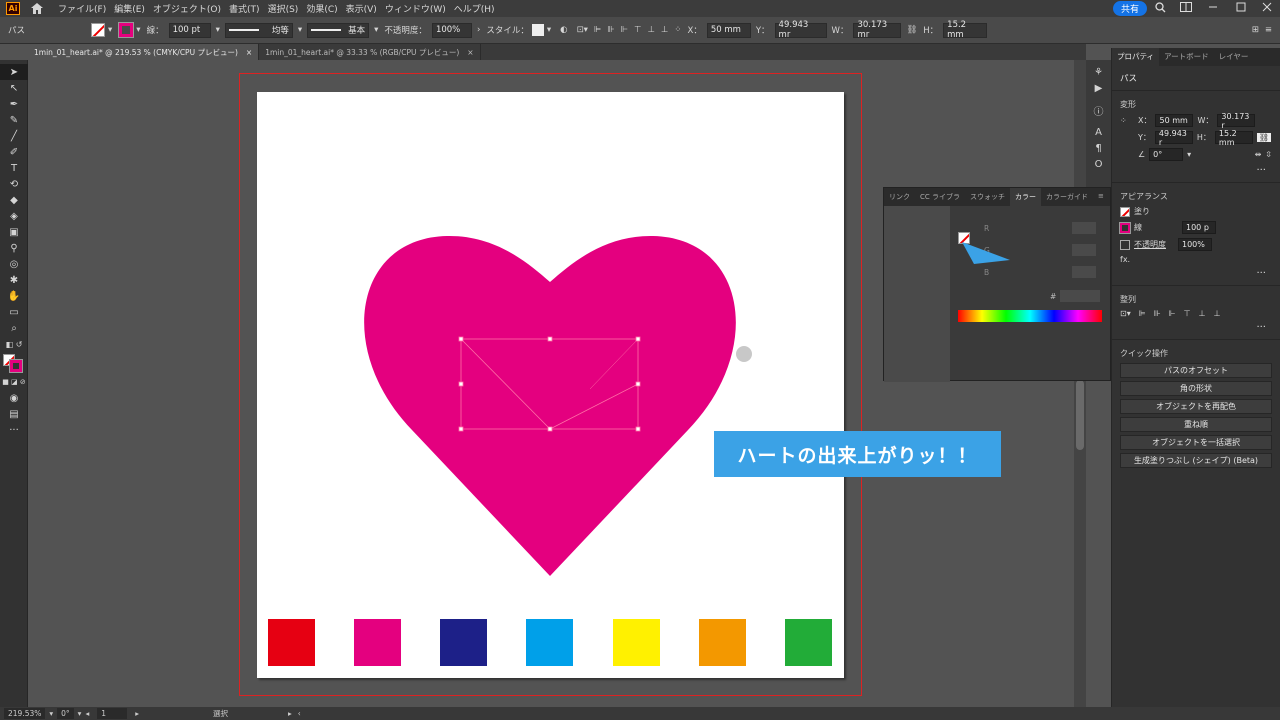 The height and width of the screenshot is (720, 1280). I want to click on color-swatch-cyan, so click(549, 642).